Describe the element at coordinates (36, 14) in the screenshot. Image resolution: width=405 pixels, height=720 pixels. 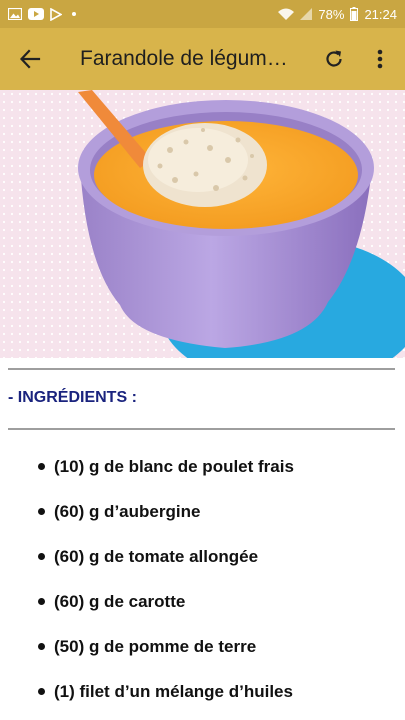
I see `youtube-icon` at that location.